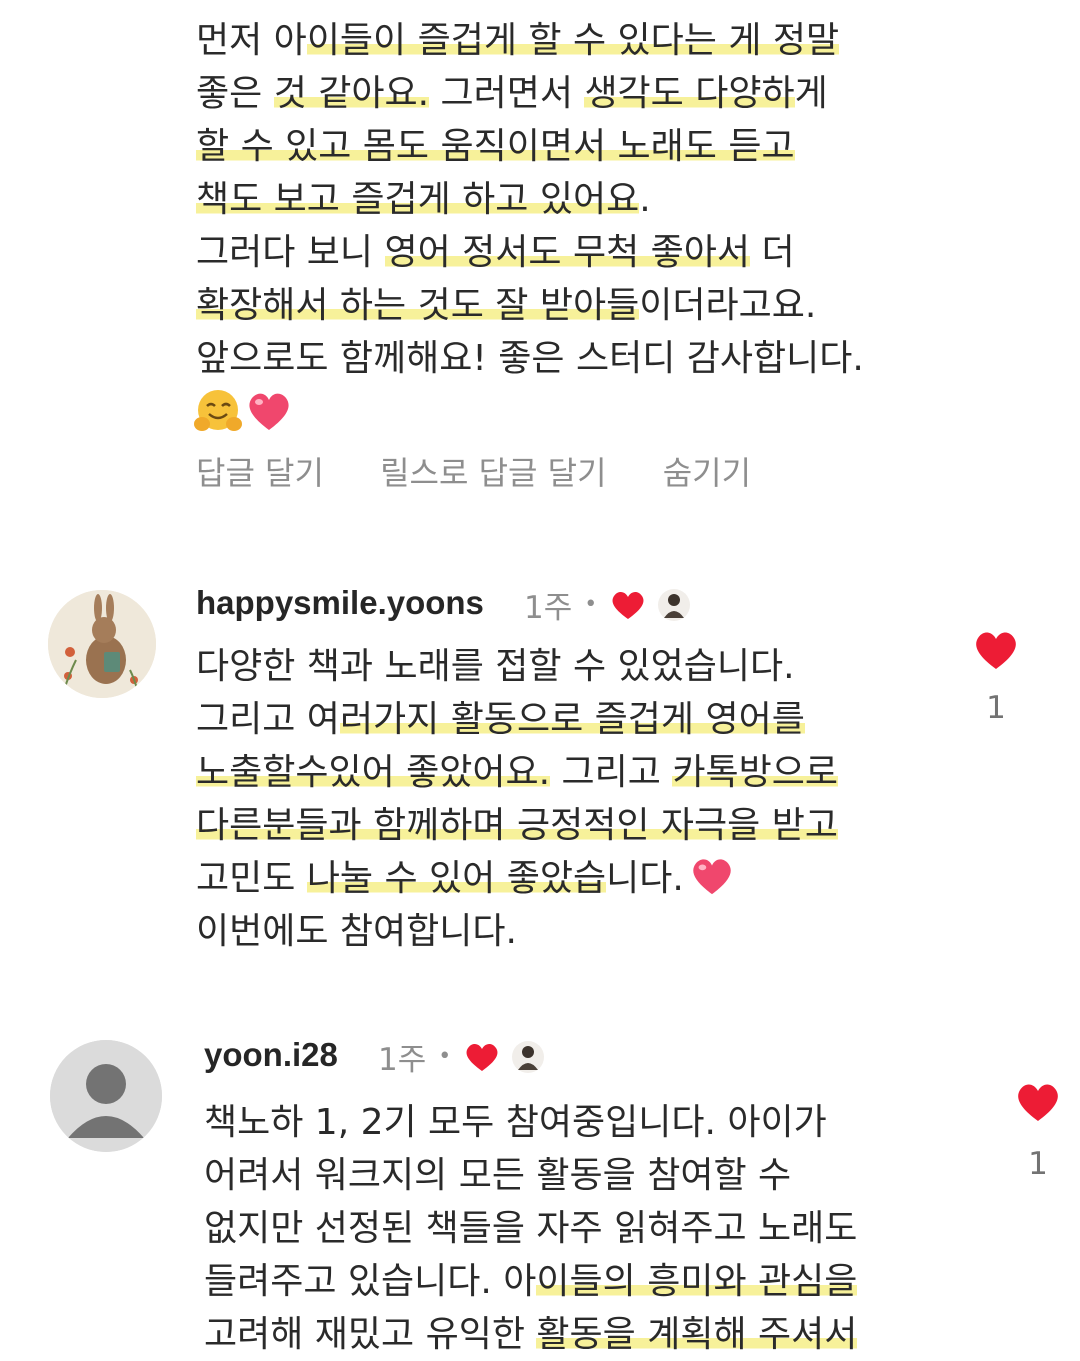  Describe the element at coordinates (498, 1175) in the screenshot. I see `comment-line: 어려서 워크지의 모든 활동을 참여할 수` at that location.